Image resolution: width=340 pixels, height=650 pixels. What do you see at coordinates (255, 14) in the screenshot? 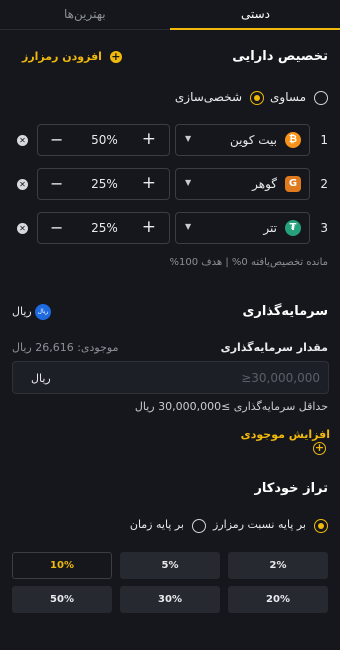
I see `tab-manual: دستی` at bounding box center [255, 14].